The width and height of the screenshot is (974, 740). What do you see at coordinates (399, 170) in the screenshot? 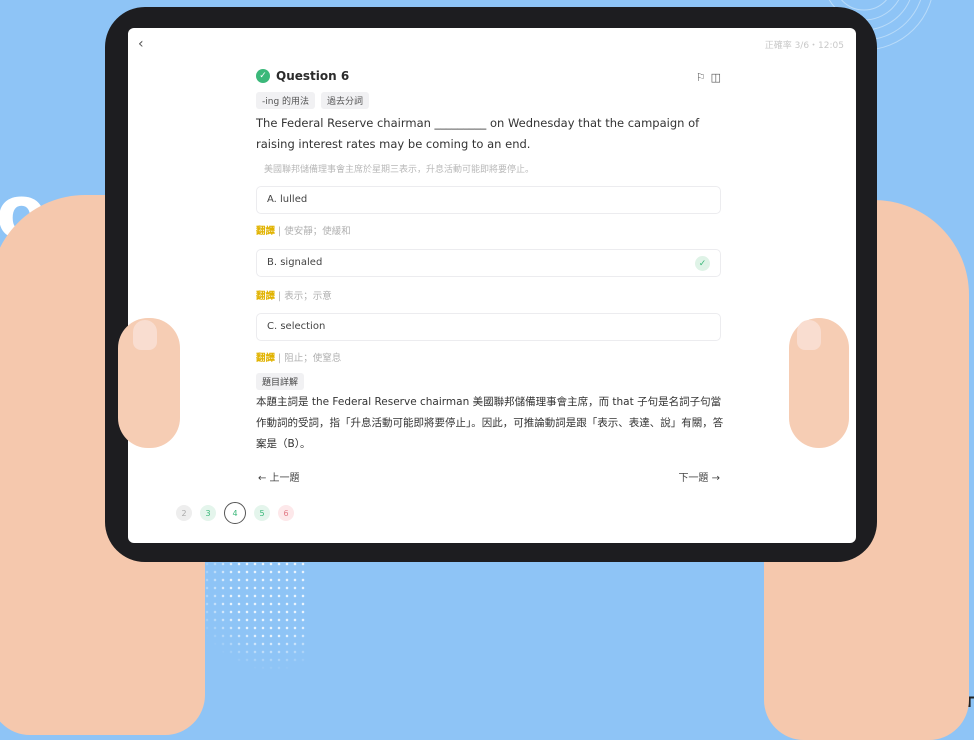
I see `question-translation: 美國聯邦儲備理事會主席於星期三表示，升息活動可能即將要停止。` at bounding box center [399, 170].